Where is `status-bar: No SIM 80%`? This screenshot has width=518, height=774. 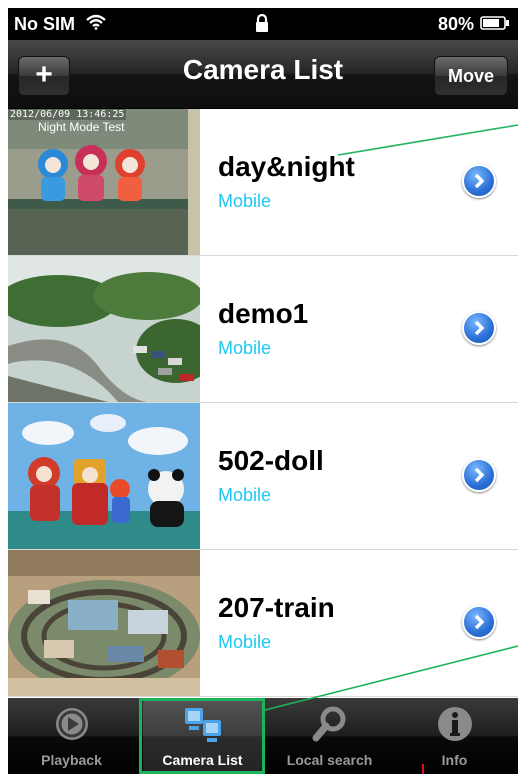 status-bar: No SIM 80% is located at coordinates (263, 24).